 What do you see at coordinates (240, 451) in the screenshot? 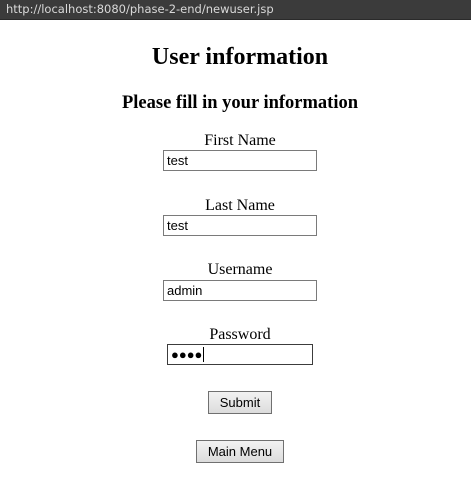
I see `main-menu-button: Main Menu` at bounding box center [240, 451].